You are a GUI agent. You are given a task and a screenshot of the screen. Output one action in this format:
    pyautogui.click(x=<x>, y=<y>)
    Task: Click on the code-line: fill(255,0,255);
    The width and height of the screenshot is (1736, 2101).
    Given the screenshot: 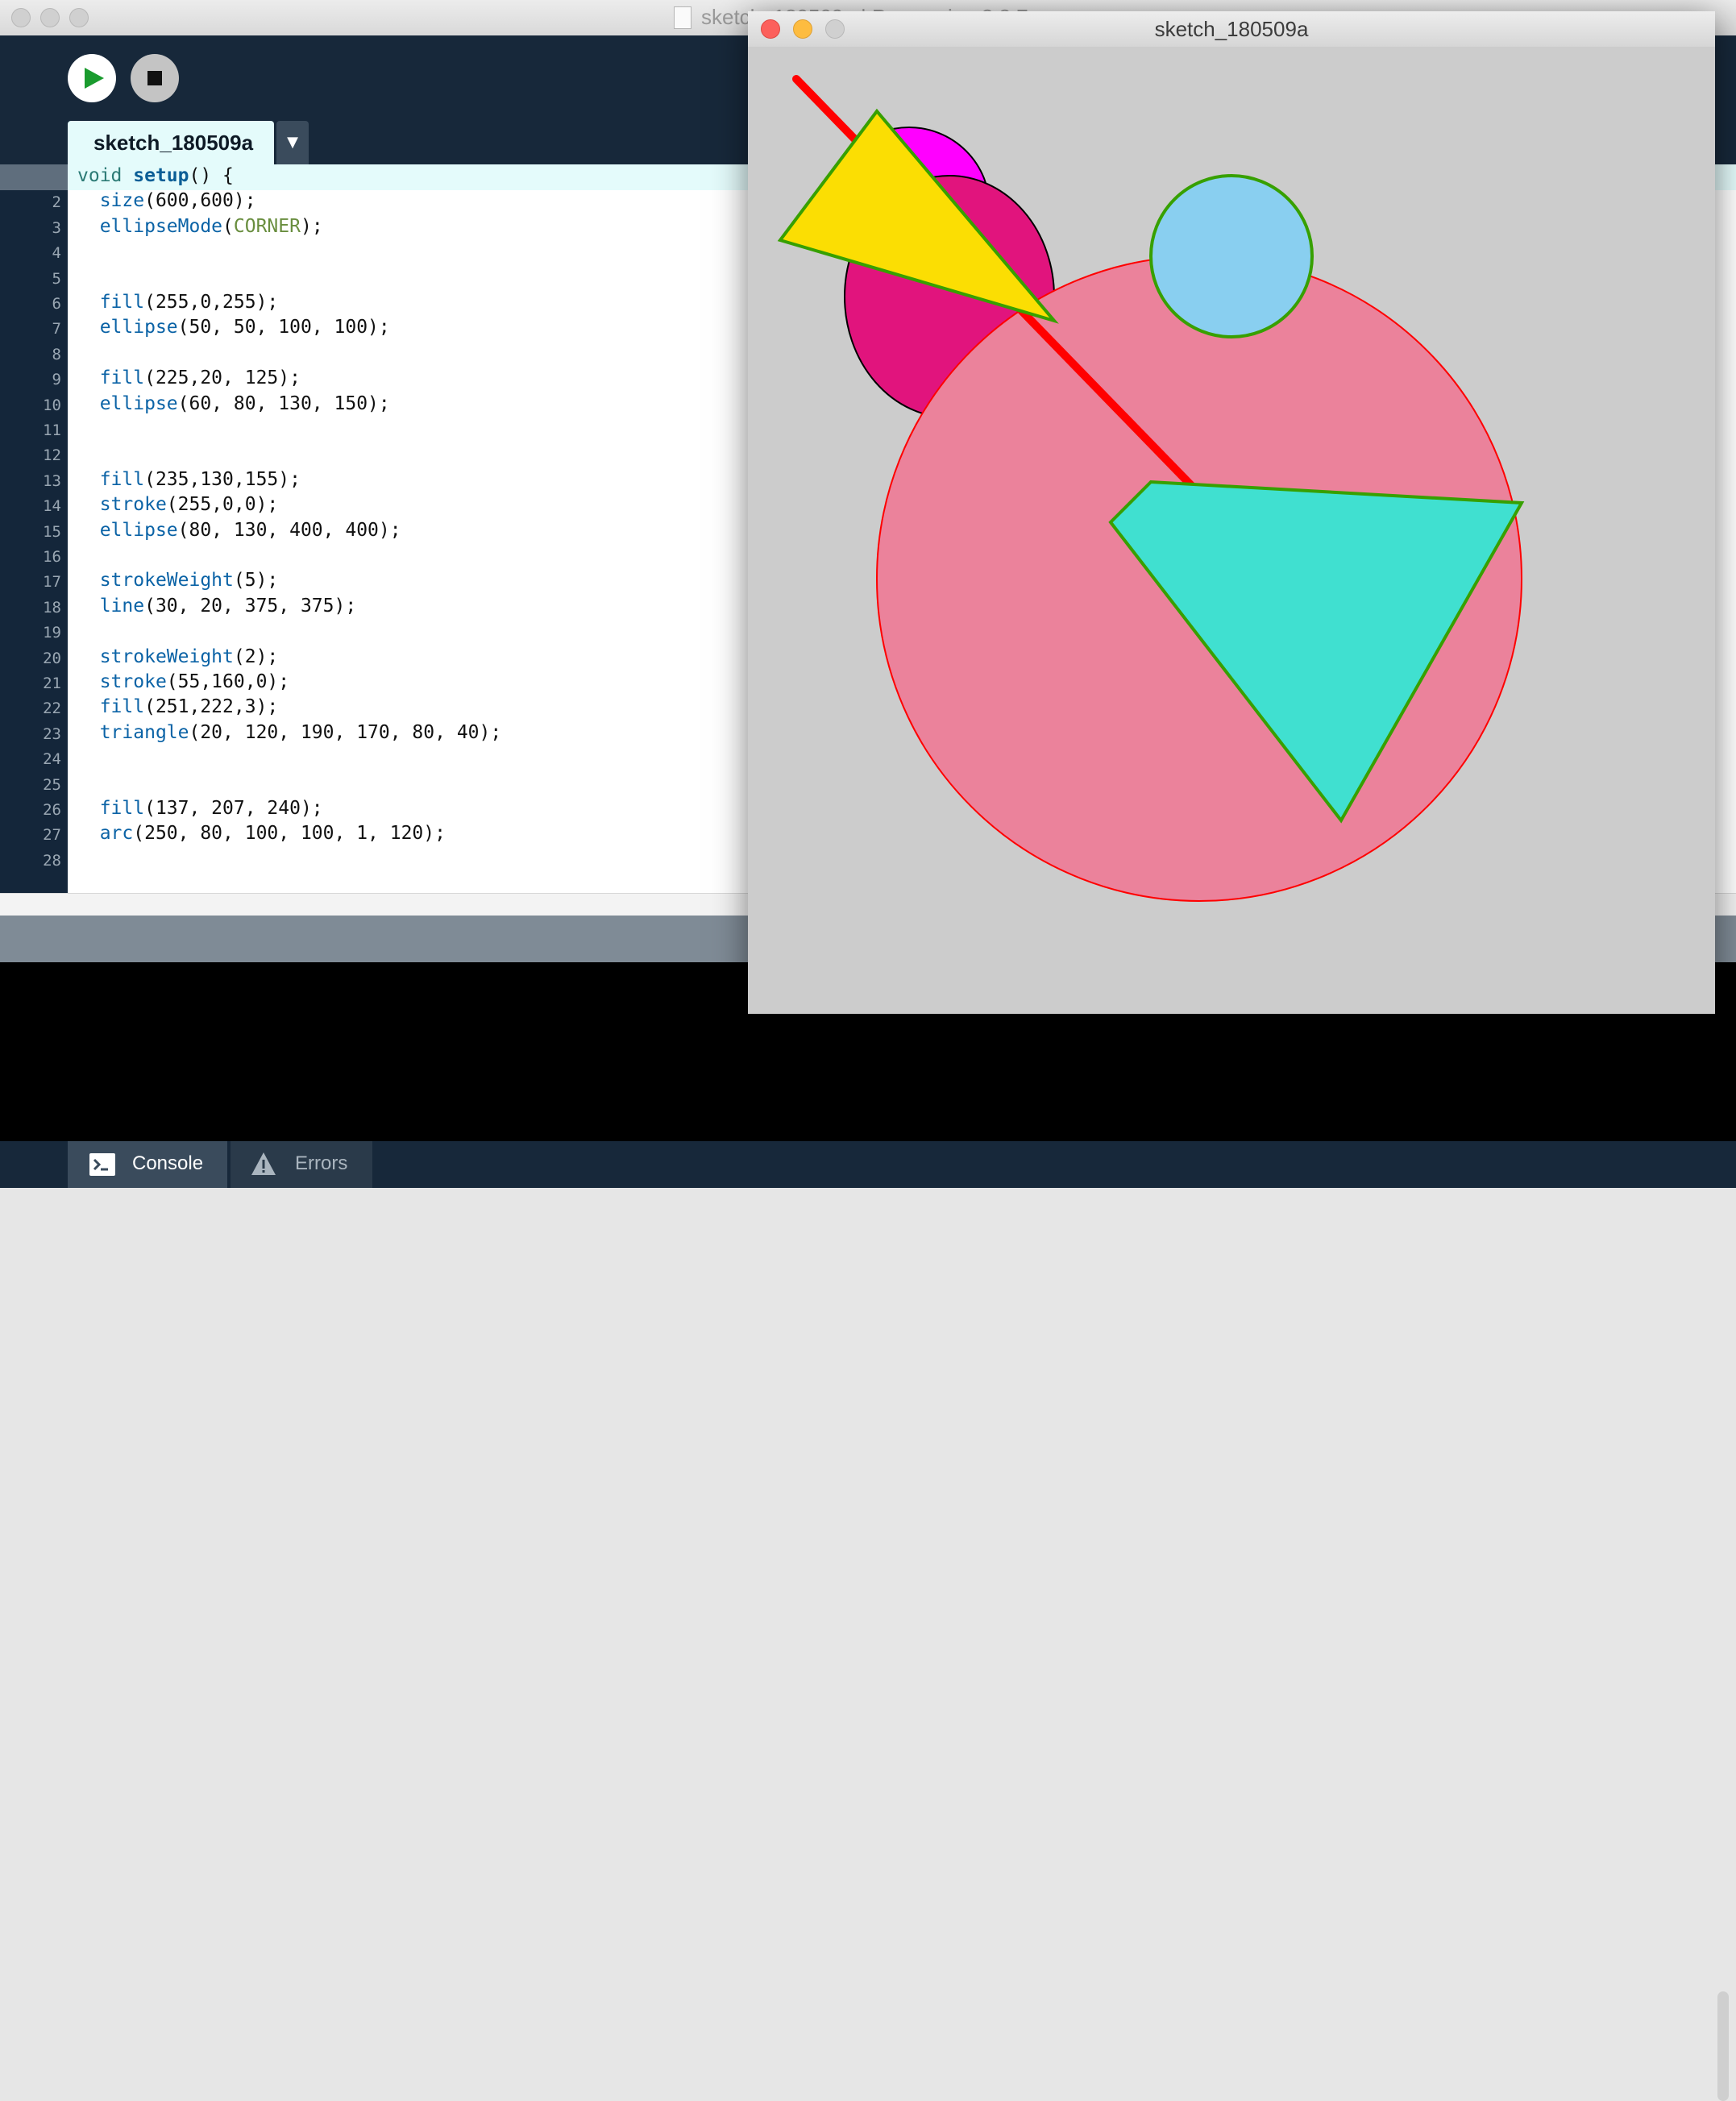 What is the action you would take?
    pyautogui.click(x=178, y=302)
    